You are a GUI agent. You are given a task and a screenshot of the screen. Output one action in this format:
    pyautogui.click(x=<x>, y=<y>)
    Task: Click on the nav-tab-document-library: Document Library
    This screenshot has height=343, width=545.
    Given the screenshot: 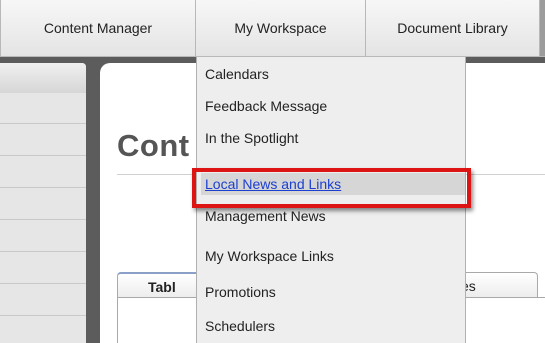 What is the action you would take?
    pyautogui.click(x=453, y=28)
    